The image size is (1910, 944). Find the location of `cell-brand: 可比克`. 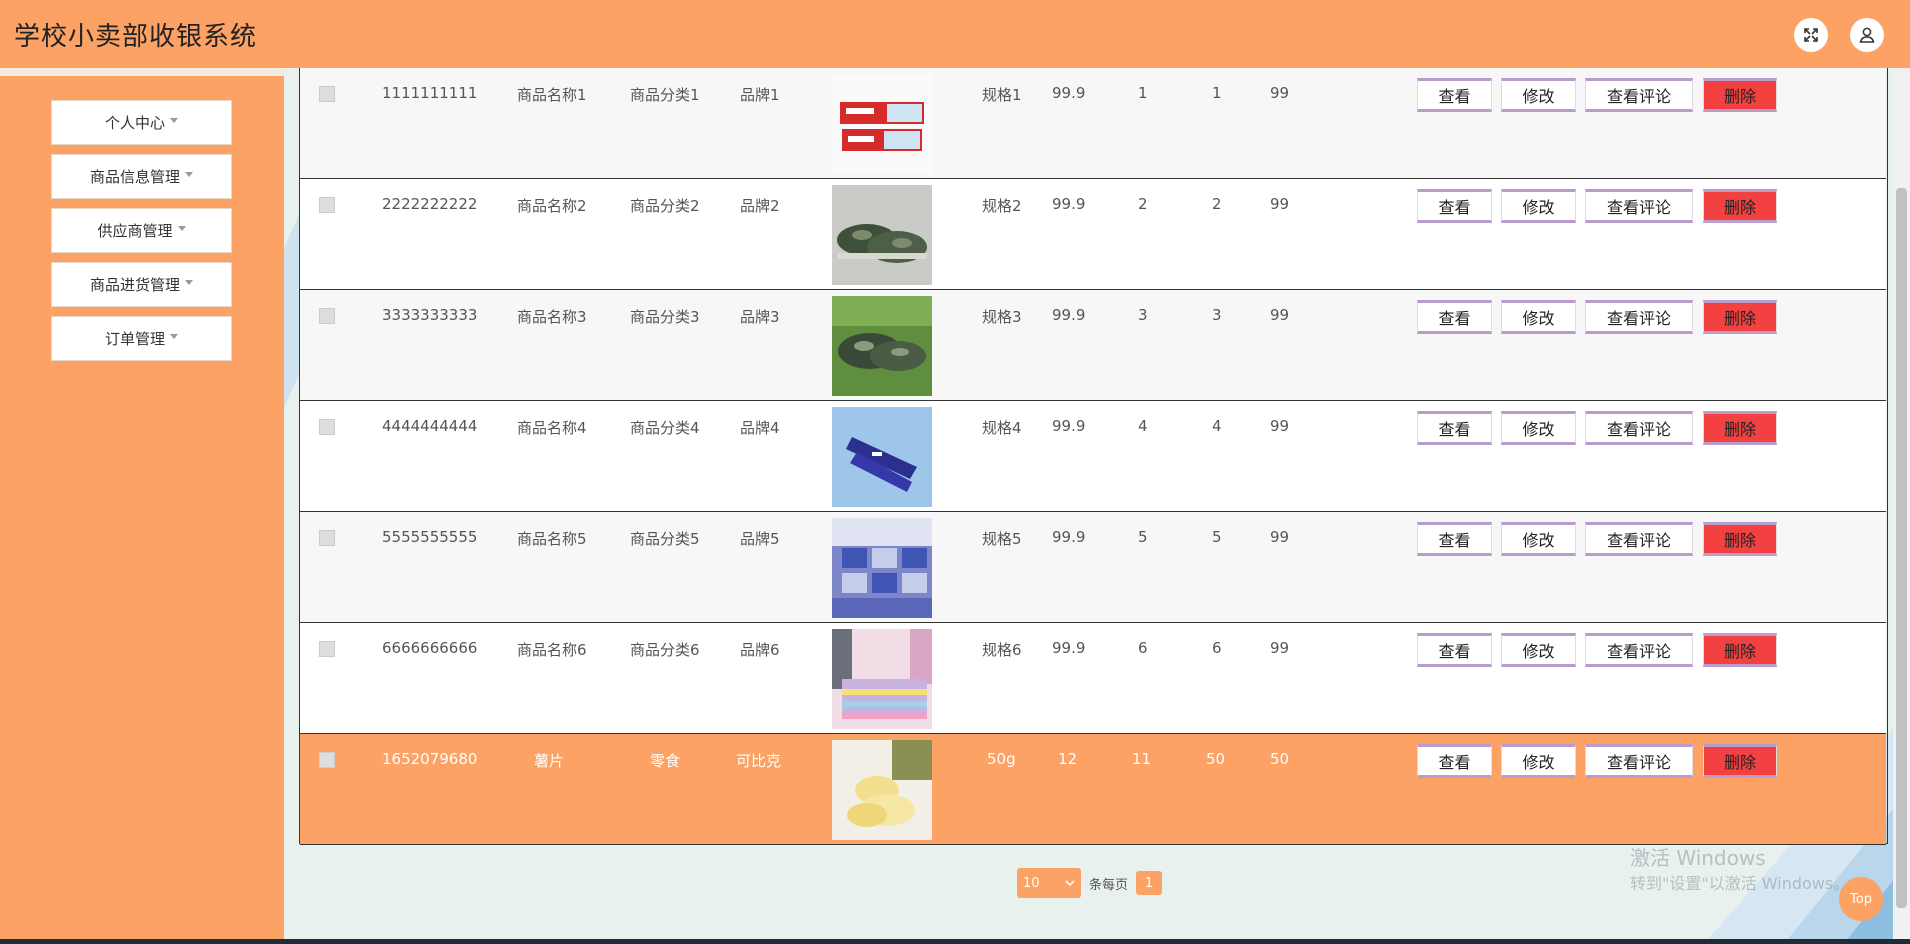

cell-brand: 可比克 is located at coordinates (759, 761).